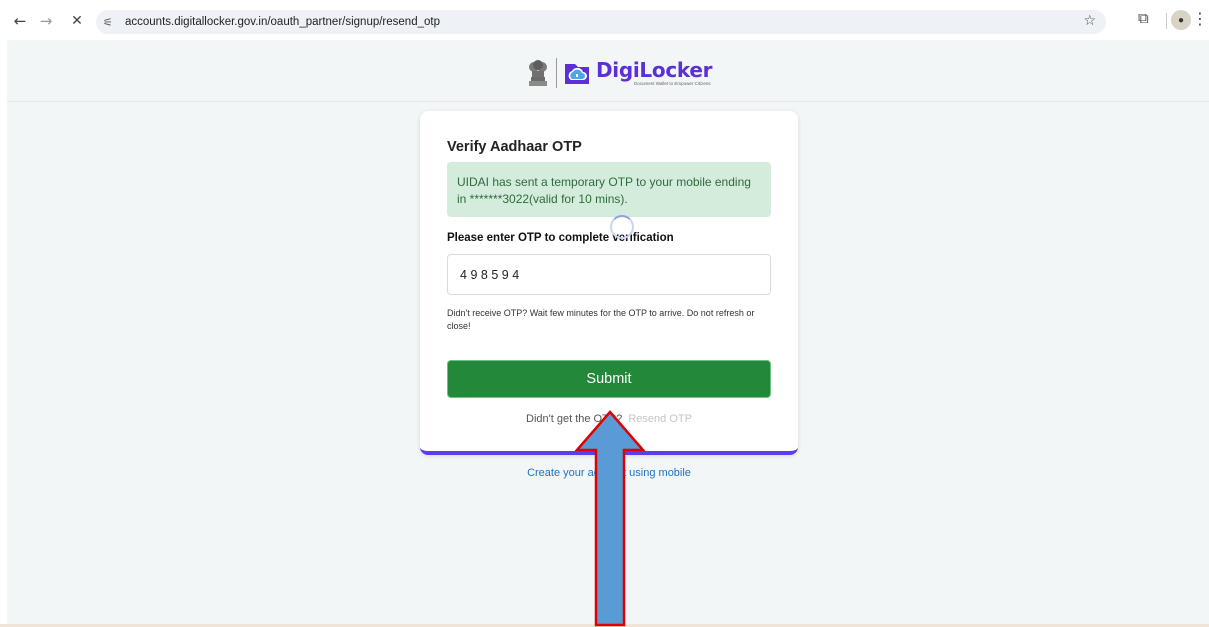 The height and width of the screenshot is (627, 1209). I want to click on forward-button: →, so click(46, 21).